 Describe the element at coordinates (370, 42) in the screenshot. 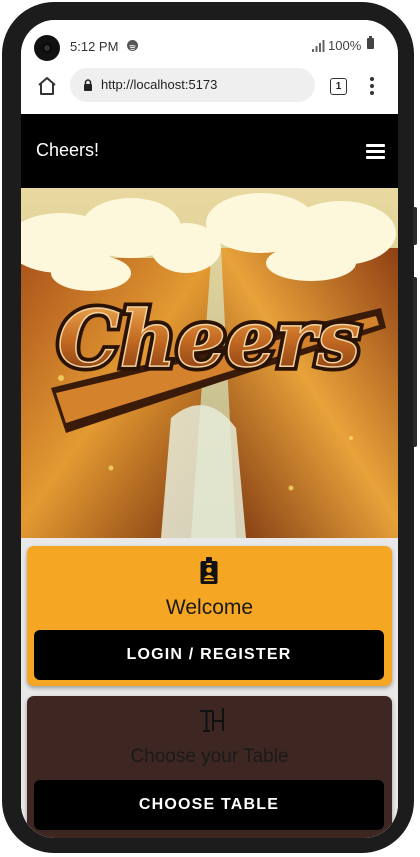

I see `battery-icon` at that location.